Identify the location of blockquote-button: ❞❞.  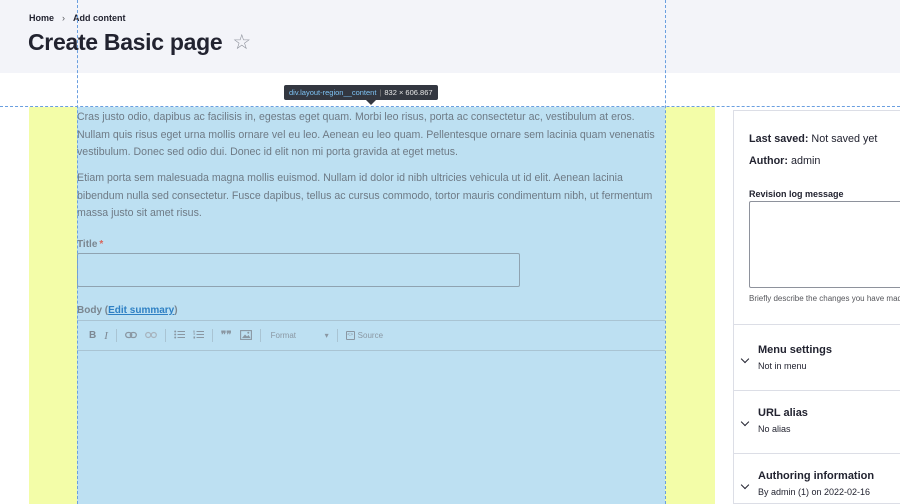
(226, 335).